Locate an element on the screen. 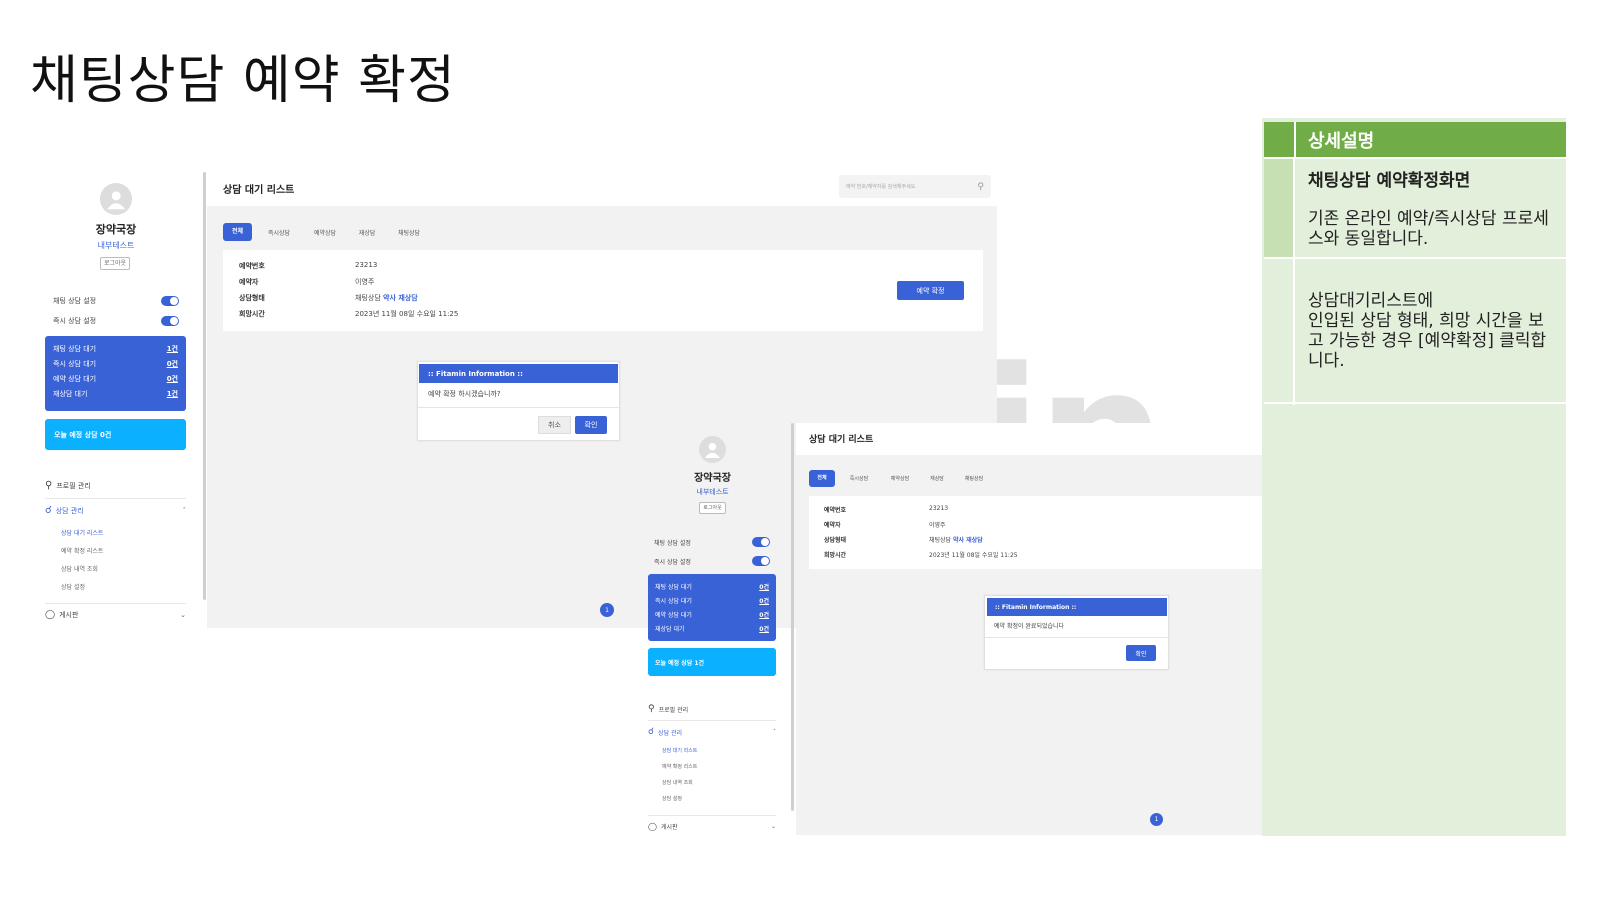 Image resolution: width=1600 pixels, height=900 pixels. field-value: 이영주 is located at coordinates (937, 525).